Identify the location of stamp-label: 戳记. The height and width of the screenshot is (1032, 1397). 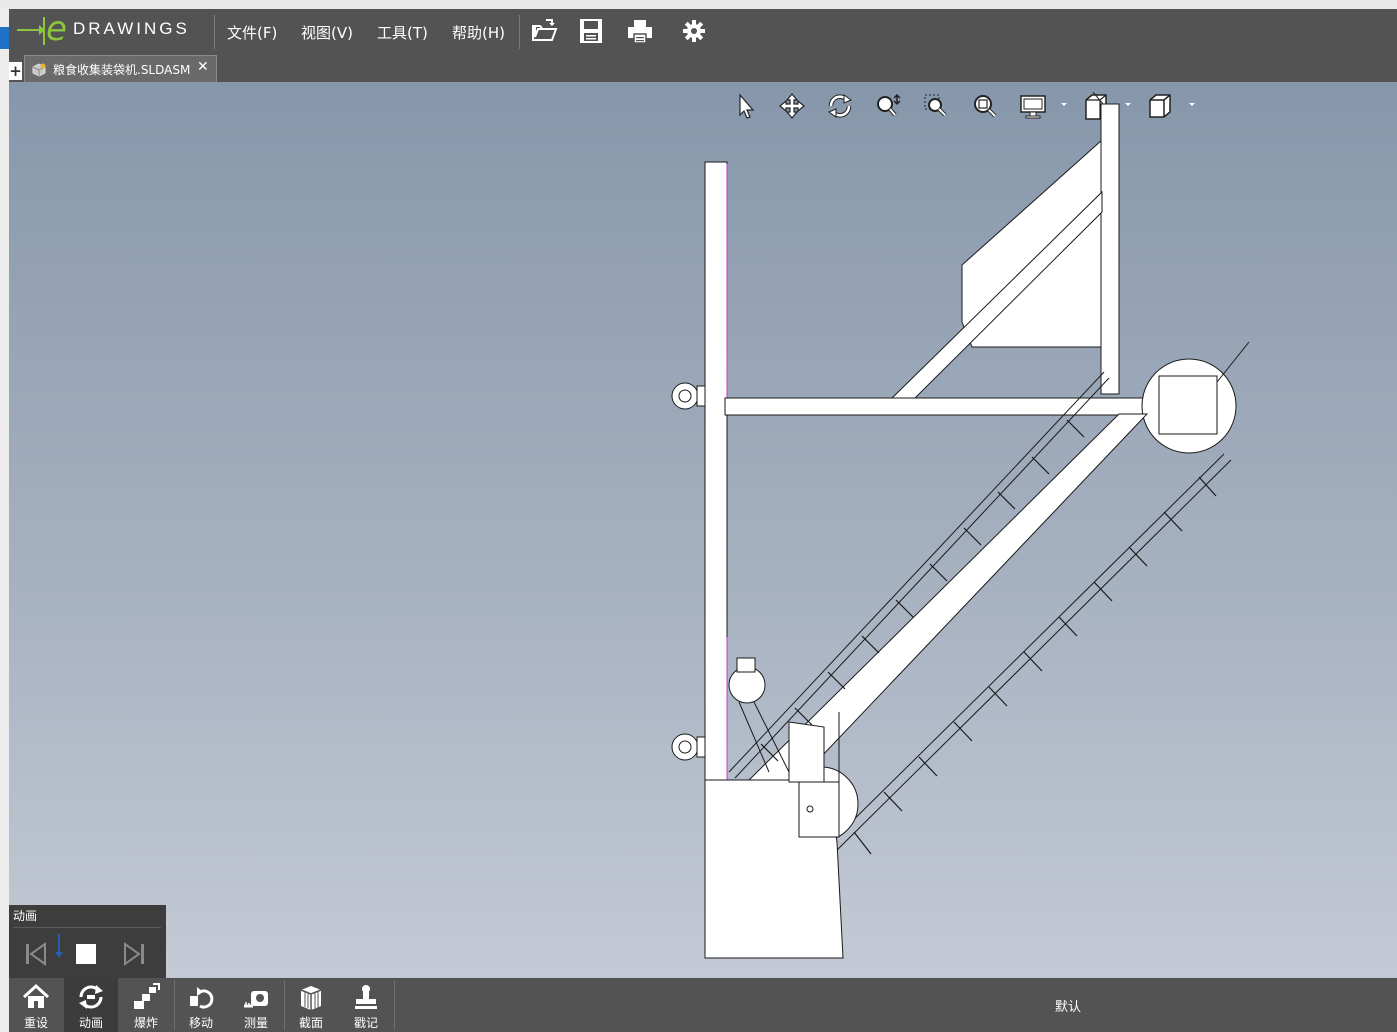
(365, 1023).